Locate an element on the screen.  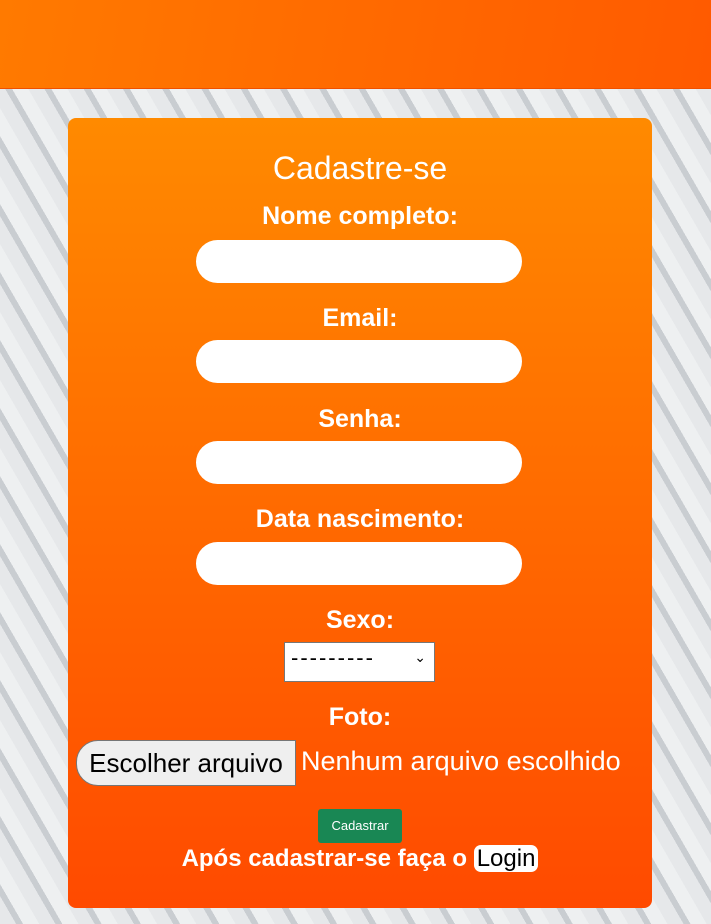
login-prompt-text: Após cadastrar-se faça o is located at coordinates (324, 858).